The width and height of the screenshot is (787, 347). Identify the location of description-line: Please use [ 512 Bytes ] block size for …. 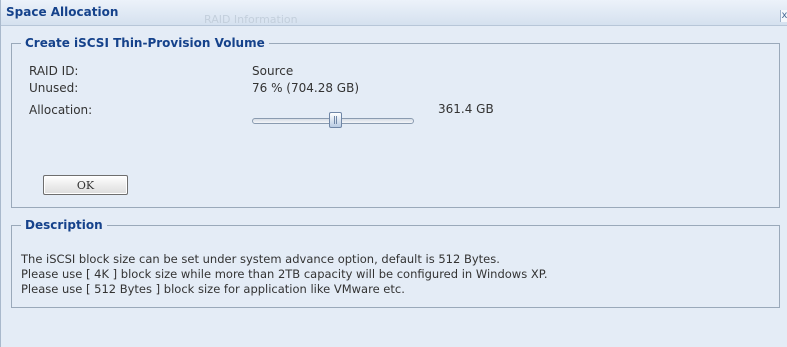
(213, 289).